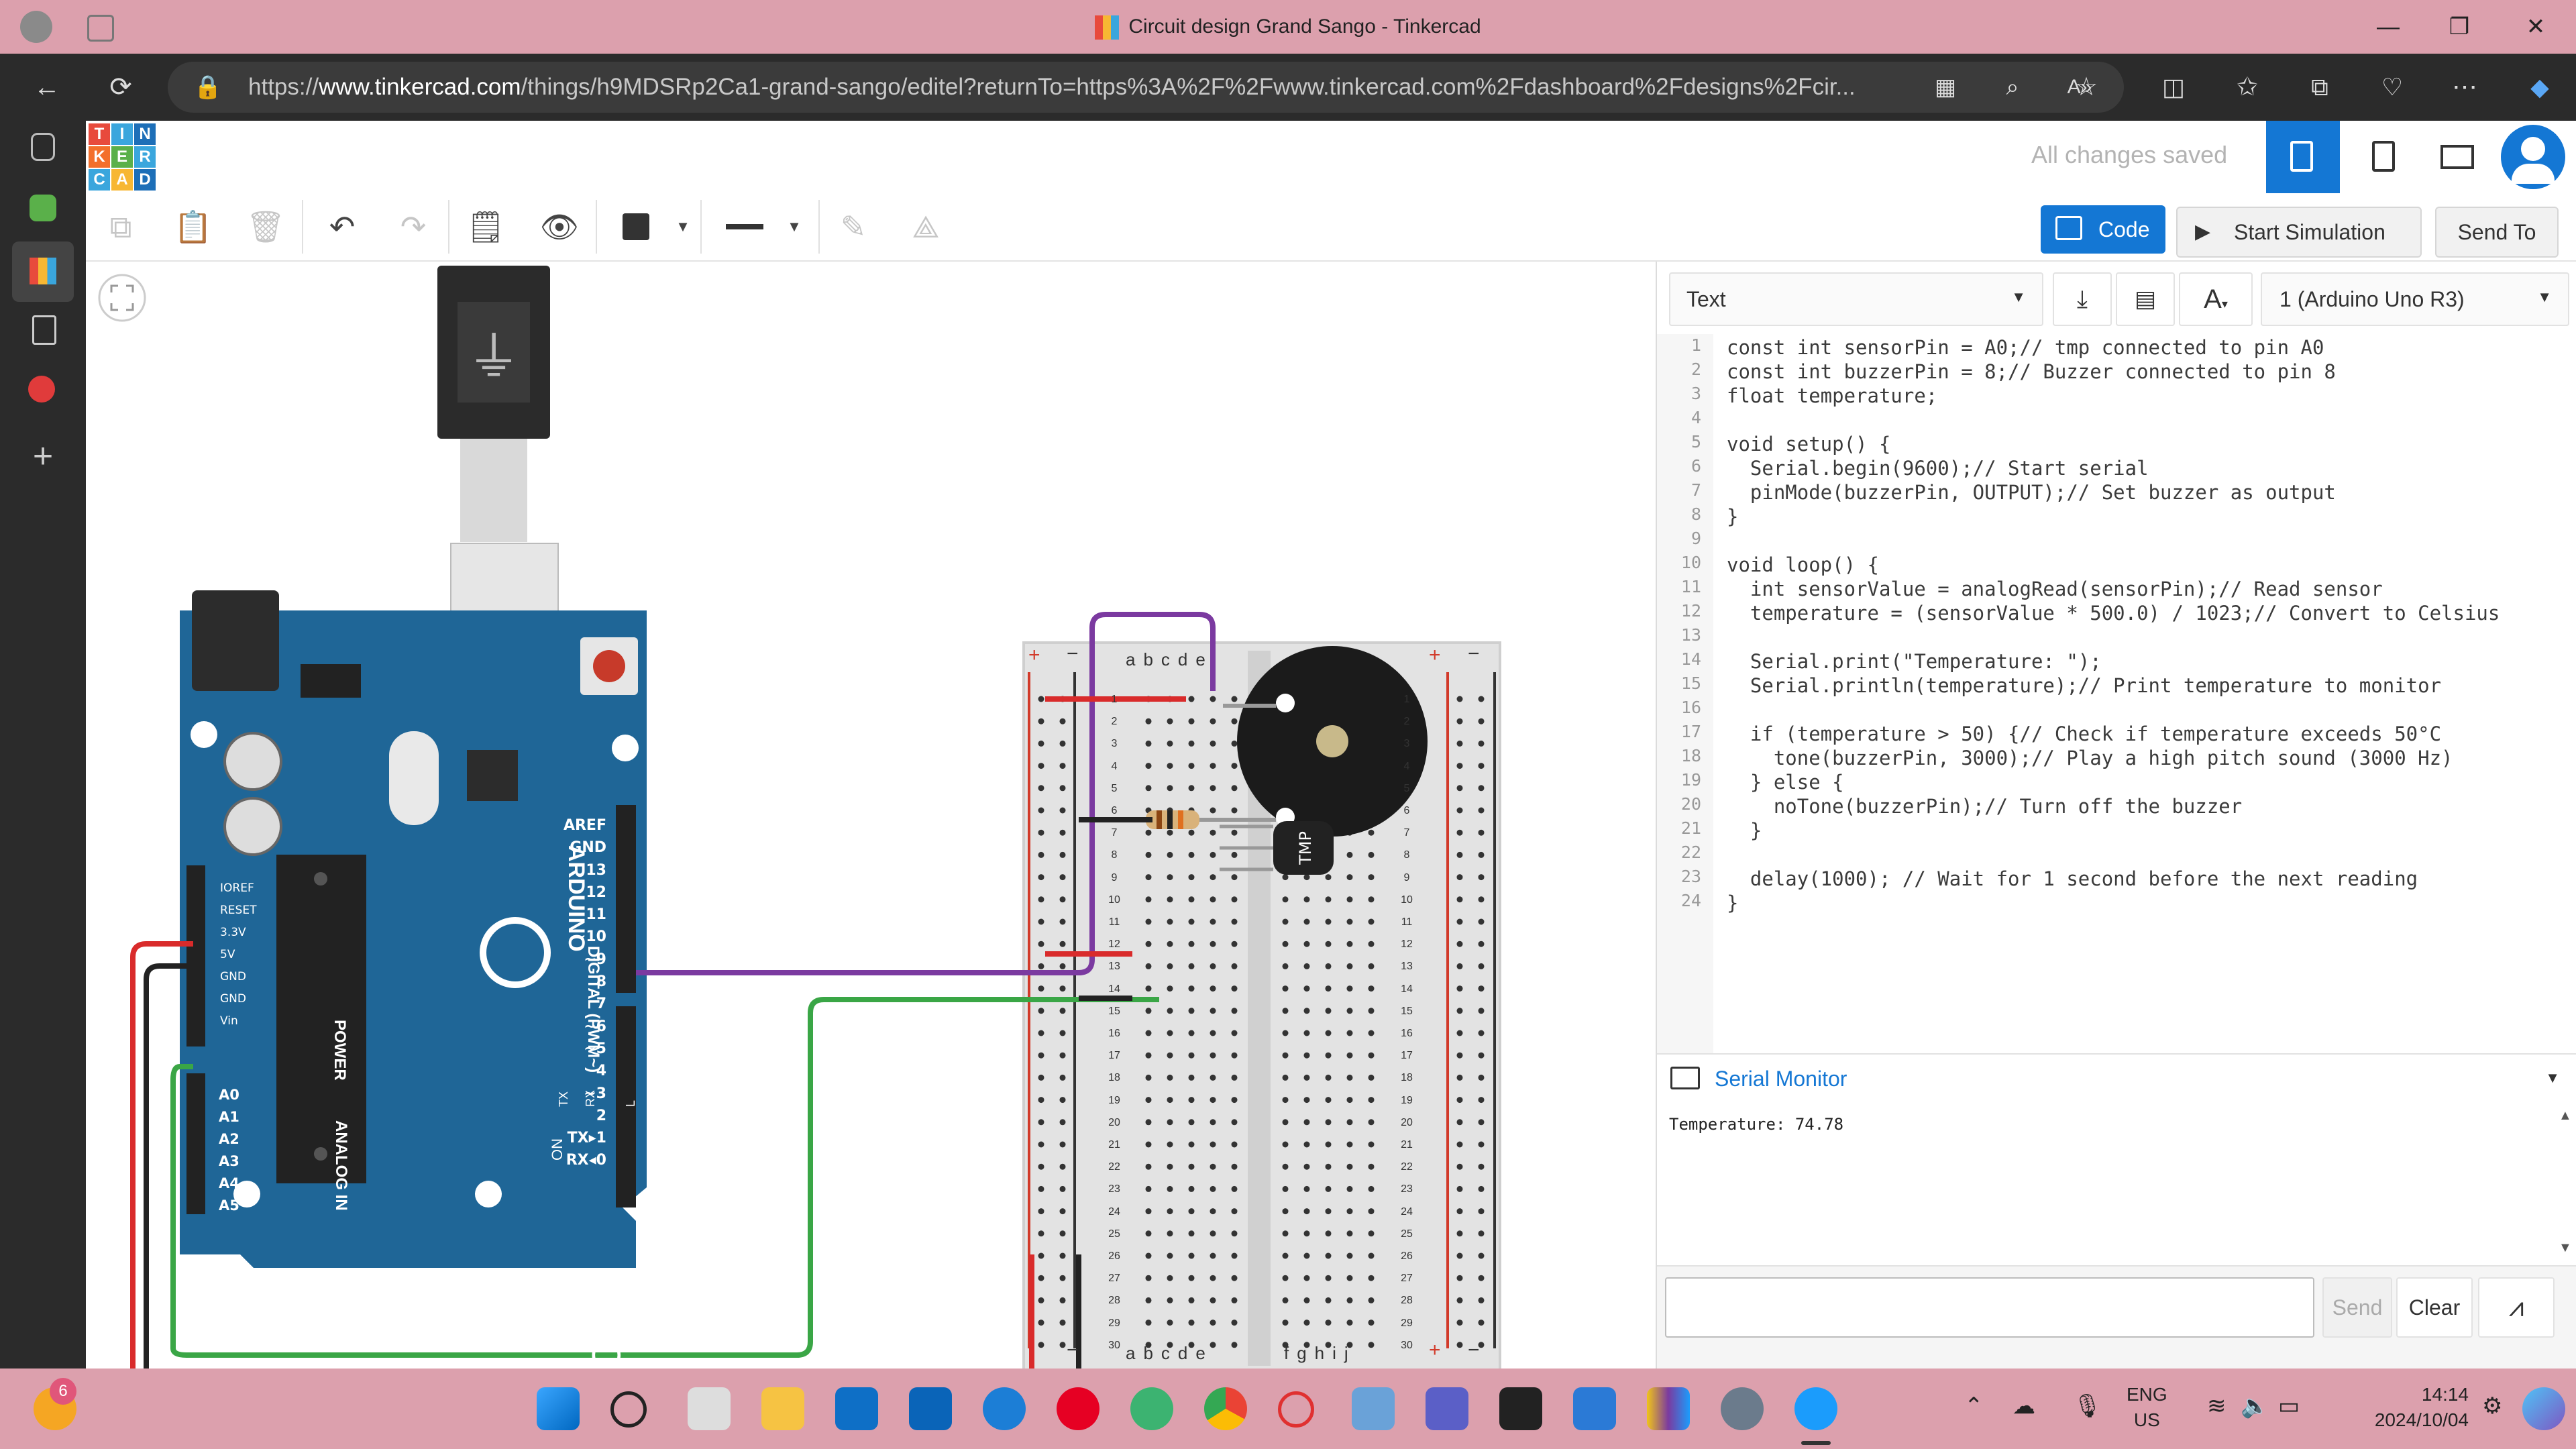 This screenshot has width=2576, height=1449. What do you see at coordinates (2289, 1406) in the screenshot?
I see `battery-icon: ▭` at bounding box center [2289, 1406].